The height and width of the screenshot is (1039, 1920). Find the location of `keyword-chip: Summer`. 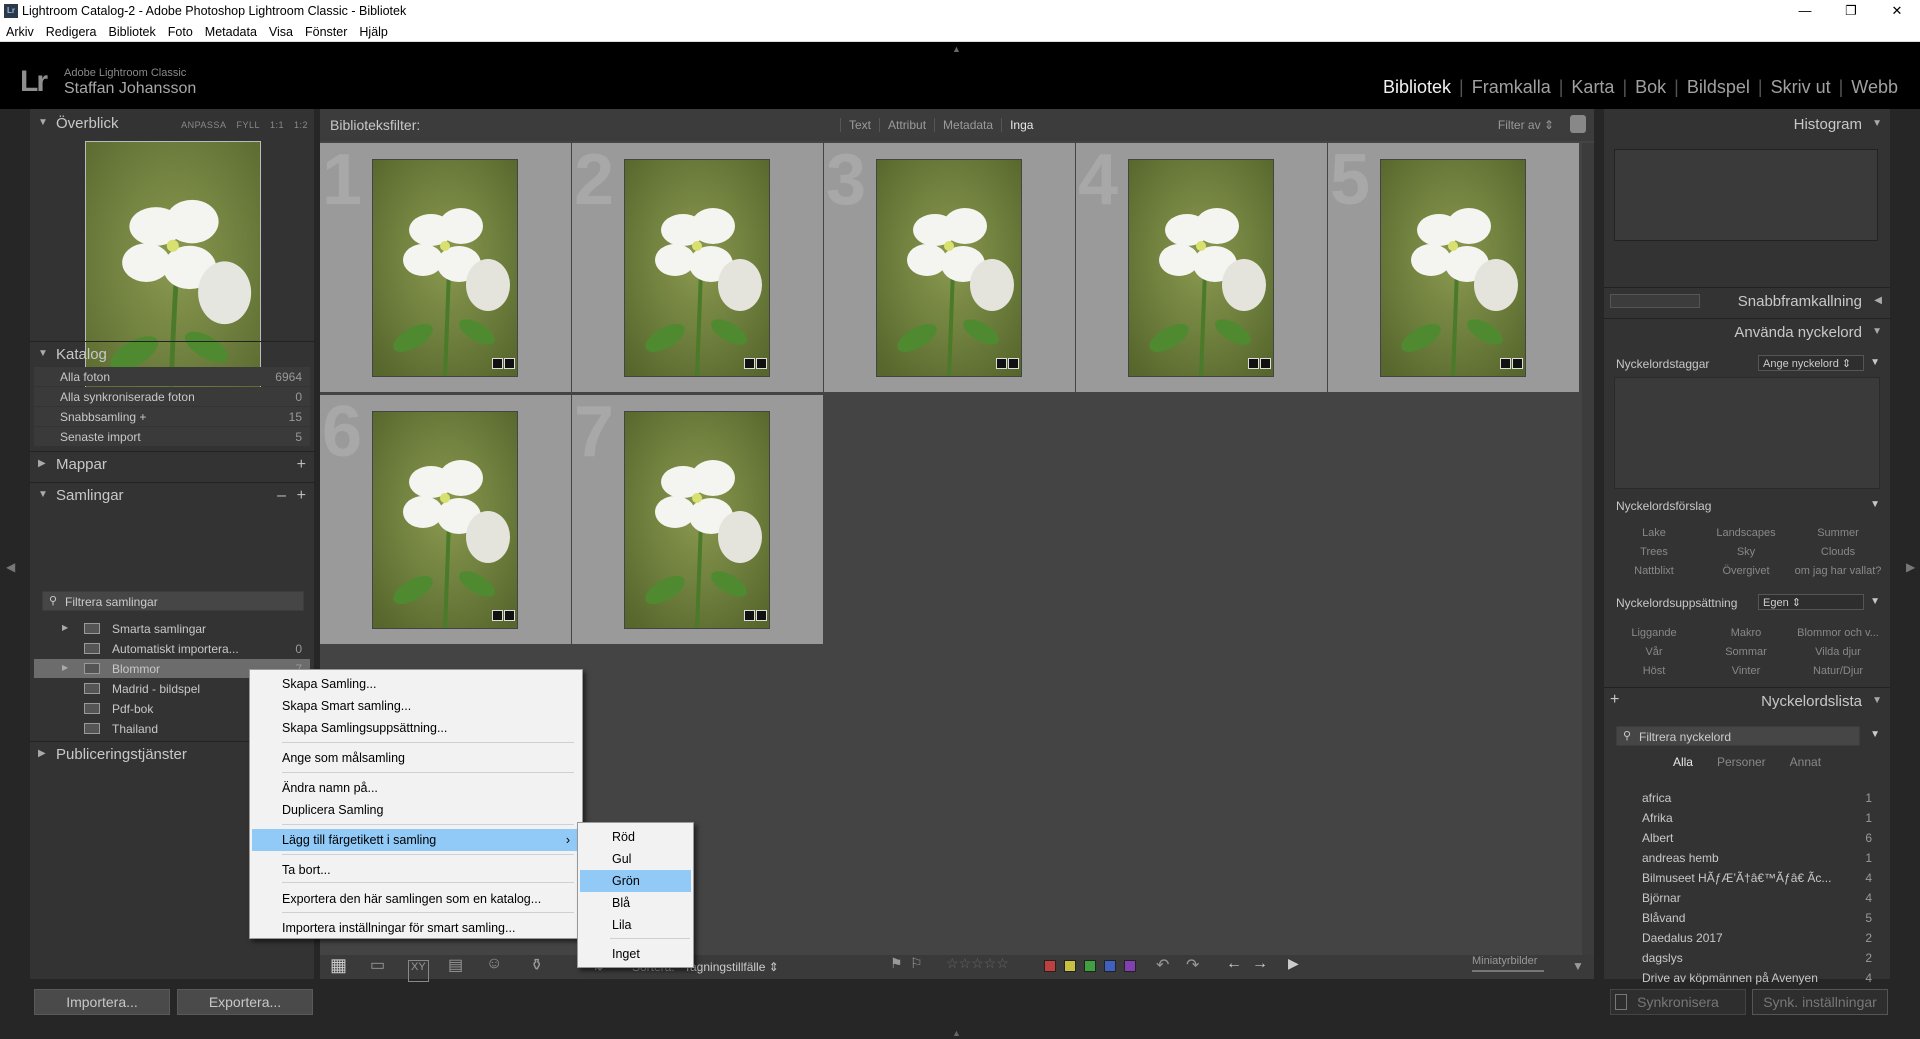

keyword-chip: Summer is located at coordinates (1838, 533).